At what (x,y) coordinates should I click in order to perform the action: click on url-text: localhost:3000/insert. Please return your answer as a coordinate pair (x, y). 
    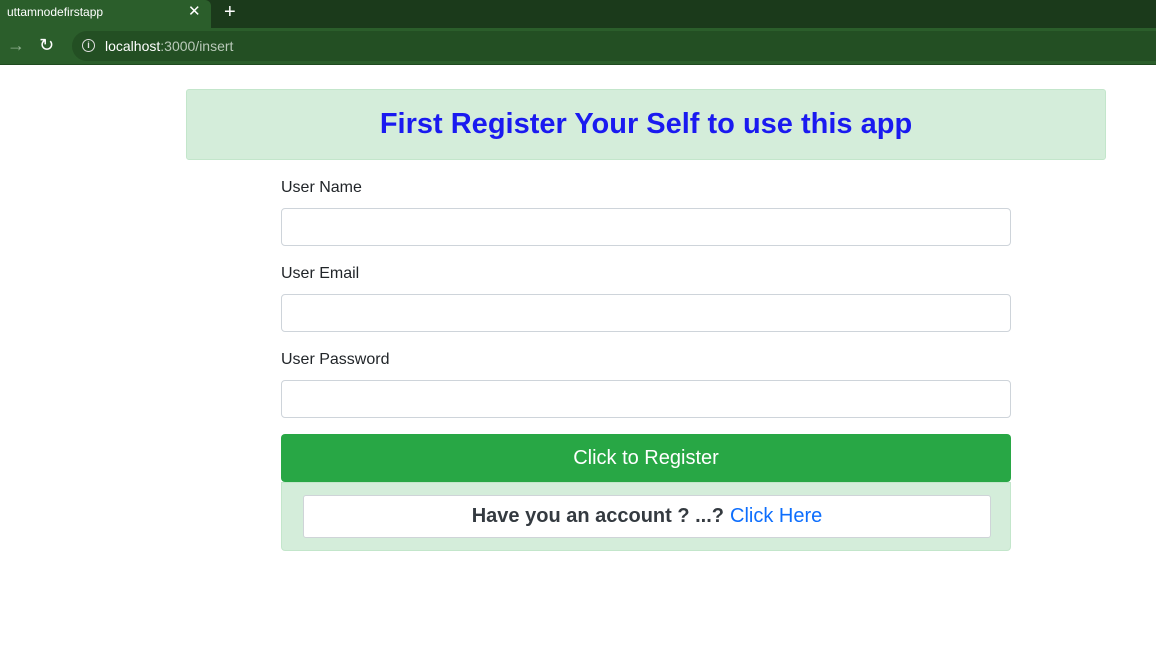
    Looking at the image, I should click on (169, 46).